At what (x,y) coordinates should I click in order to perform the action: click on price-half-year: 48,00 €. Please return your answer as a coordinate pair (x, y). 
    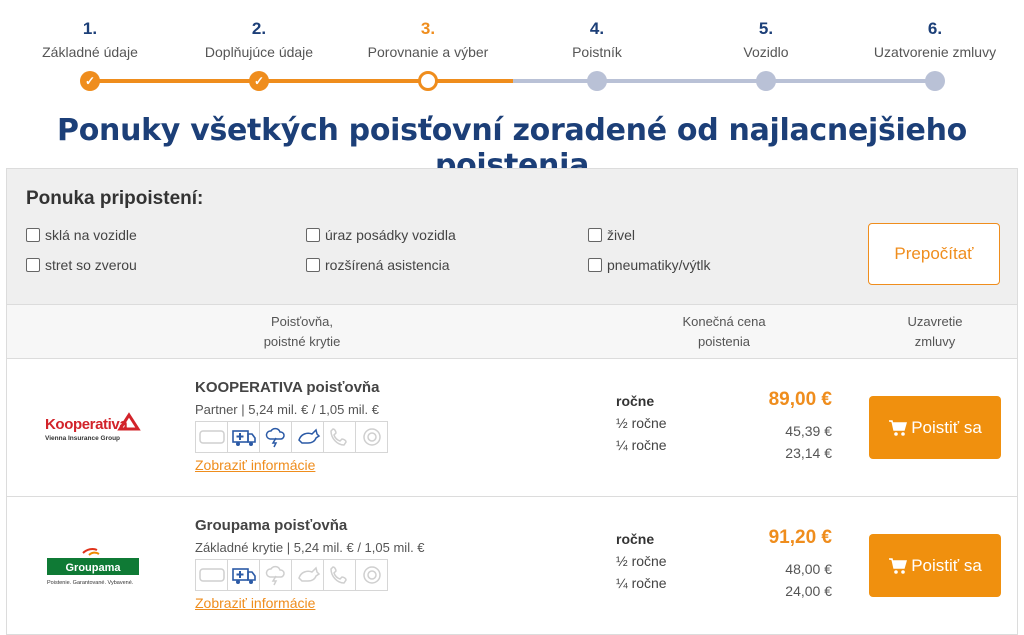
    Looking at the image, I should click on (808, 569).